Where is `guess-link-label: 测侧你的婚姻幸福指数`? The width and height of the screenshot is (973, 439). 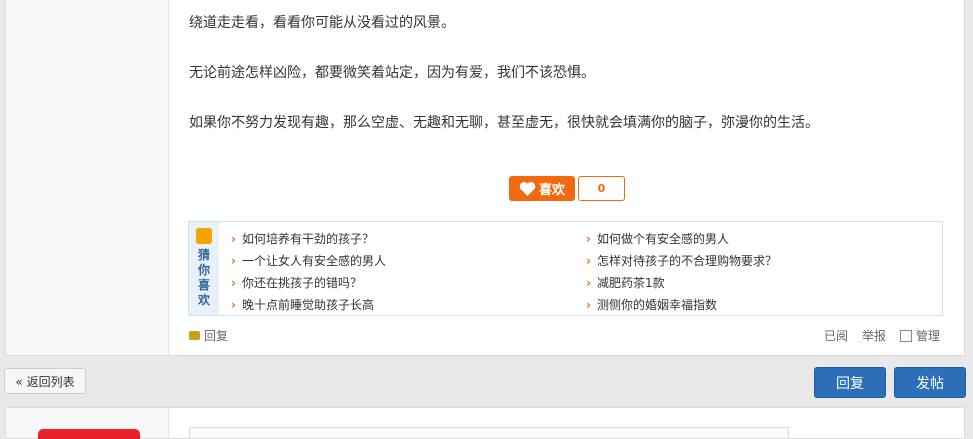 guess-link-label: 测侧你的婚姻幸福指数 is located at coordinates (656, 305).